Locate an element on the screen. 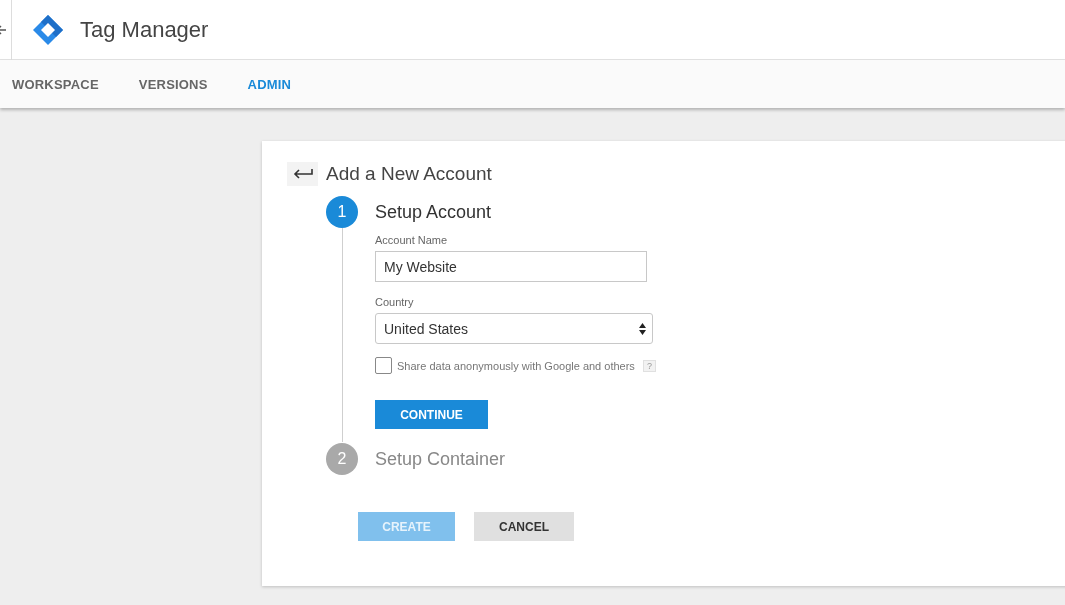 The height and width of the screenshot is (605, 1065). text-field: My Website is located at coordinates (511, 266).